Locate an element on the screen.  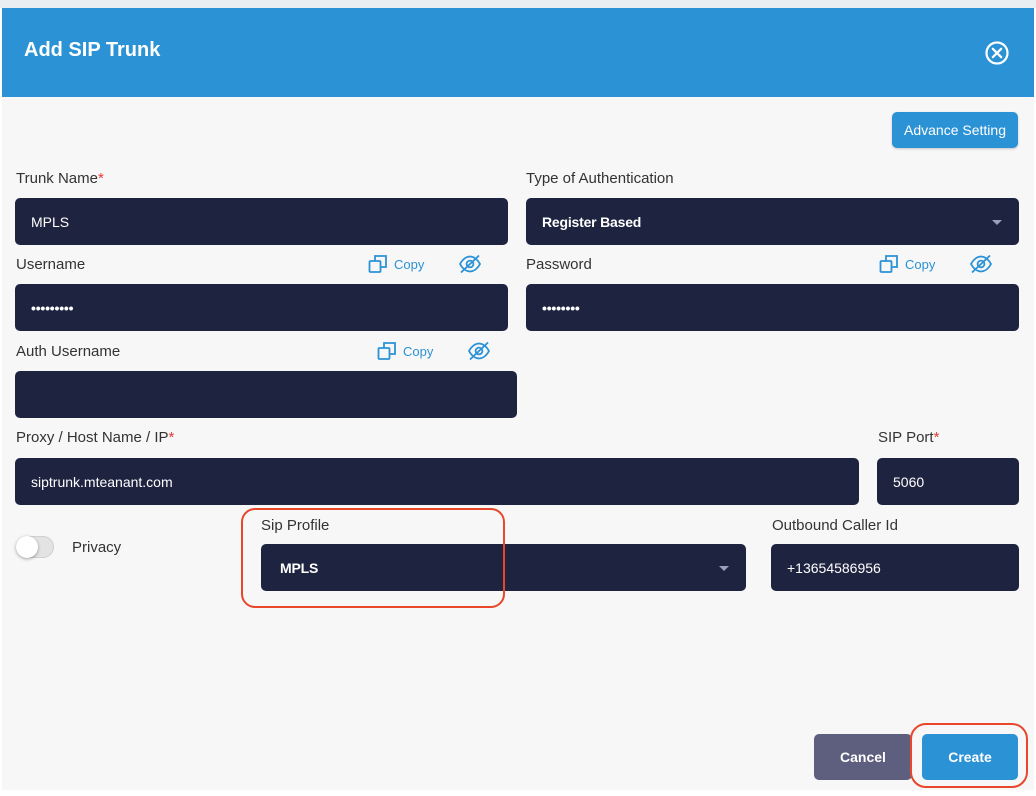
outbound-caller-id-label: Outbound Caller Id is located at coordinates (835, 525).